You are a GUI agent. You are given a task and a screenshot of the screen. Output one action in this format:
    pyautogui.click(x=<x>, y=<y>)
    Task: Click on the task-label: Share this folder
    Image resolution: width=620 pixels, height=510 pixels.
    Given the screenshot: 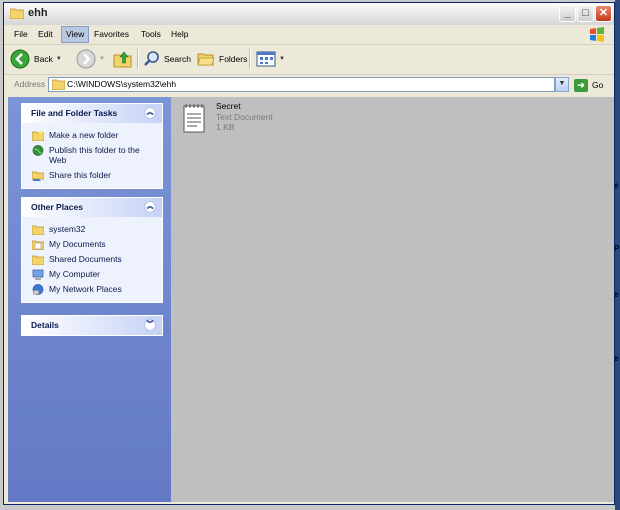 What is the action you would take?
    pyautogui.click(x=80, y=175)
    